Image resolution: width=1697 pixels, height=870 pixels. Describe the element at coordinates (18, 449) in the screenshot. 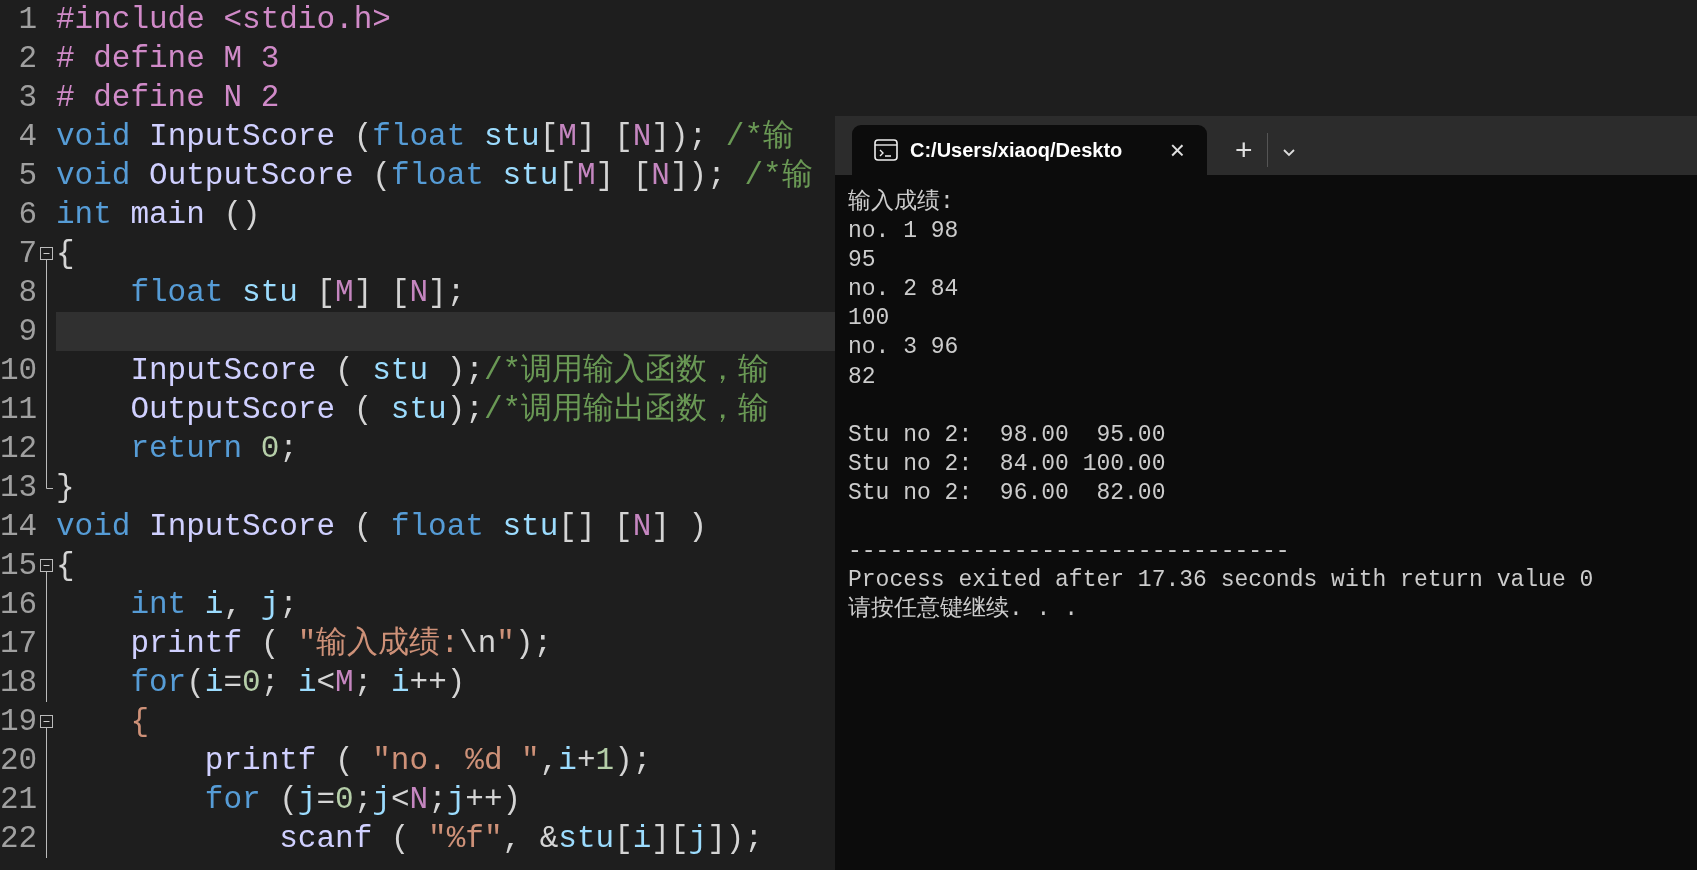

I see `line-number: 12` at that location.